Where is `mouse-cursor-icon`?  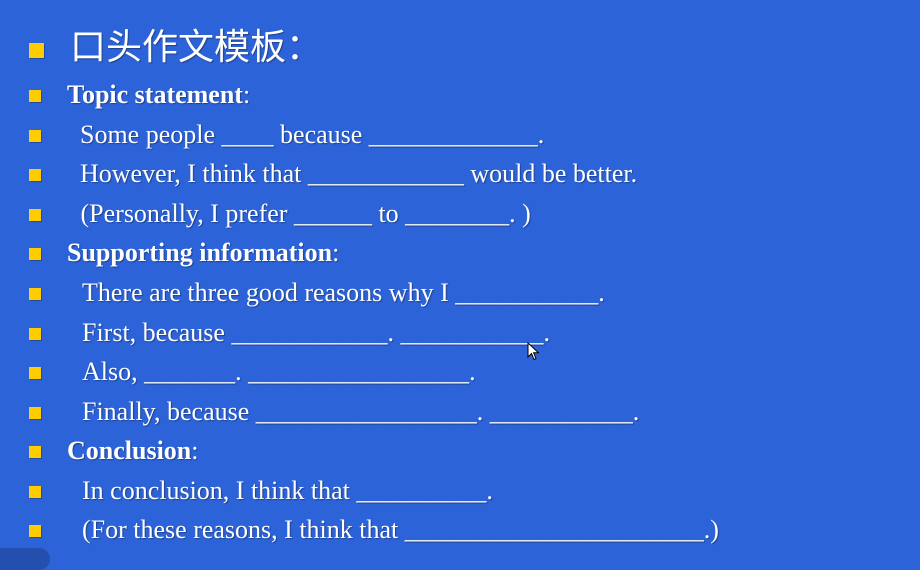 mouse-cursor-icon is located at coordinates (533, 351).